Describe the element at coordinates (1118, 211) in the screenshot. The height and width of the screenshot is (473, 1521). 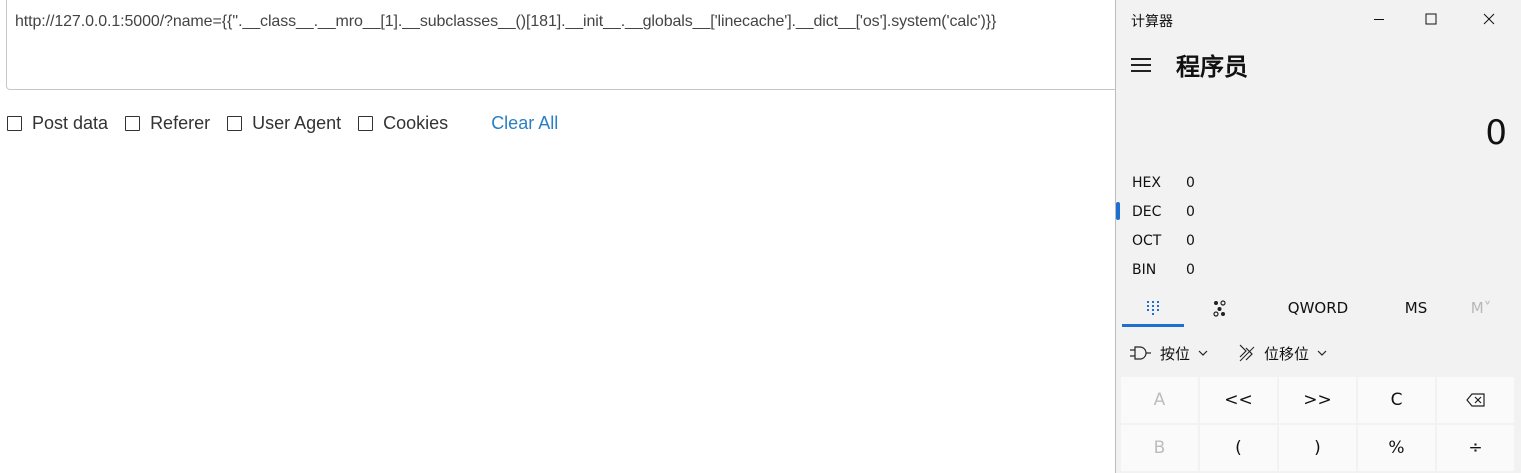
I see `selection-indicator` at that location.